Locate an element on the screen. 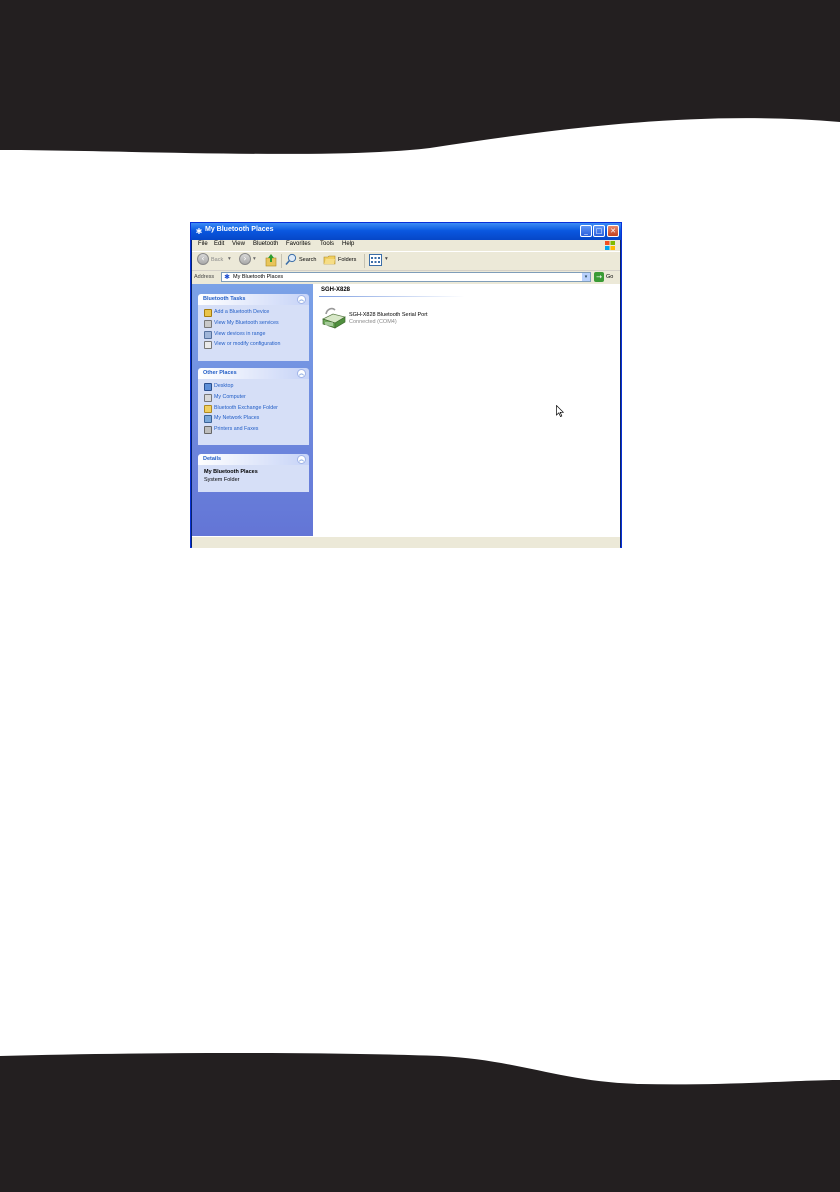  task-view-services: View My Bluetooth services is located at coordinates (253, 324).